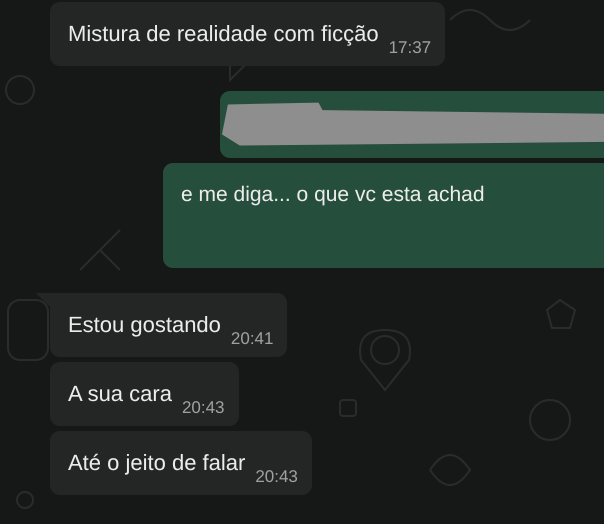 The width and height of the screenshot is (604, 524). What do you see at coordinates (157, 463) in the screenshot?
I see `message-text: Até o jeito de falar` at bounding box center [157, 463].